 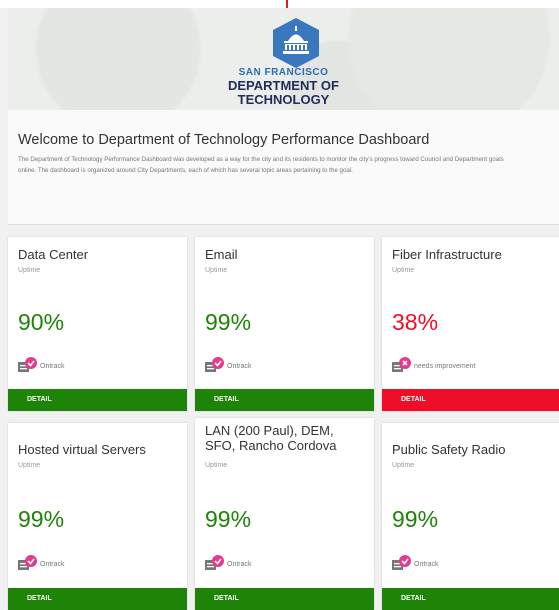 I want to click on org-name-line3: TECHNOLOGY, so click(x=283, y=99).